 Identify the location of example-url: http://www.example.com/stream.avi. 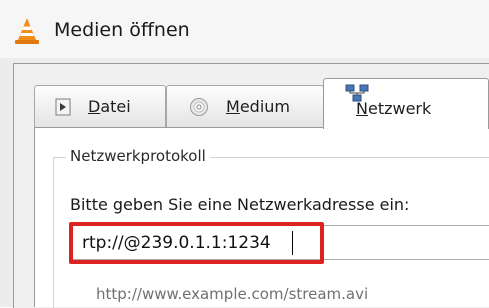
(232, 294).